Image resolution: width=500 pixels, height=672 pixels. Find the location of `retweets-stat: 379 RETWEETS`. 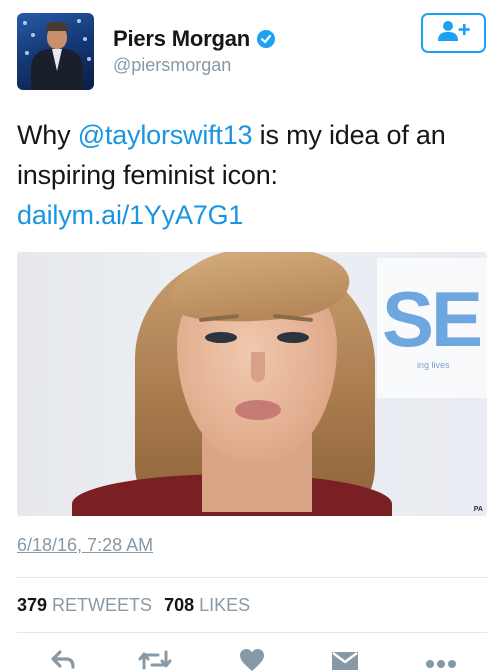

retweets-stat: 379 RETWEETS is located at coordinates (84, 605).